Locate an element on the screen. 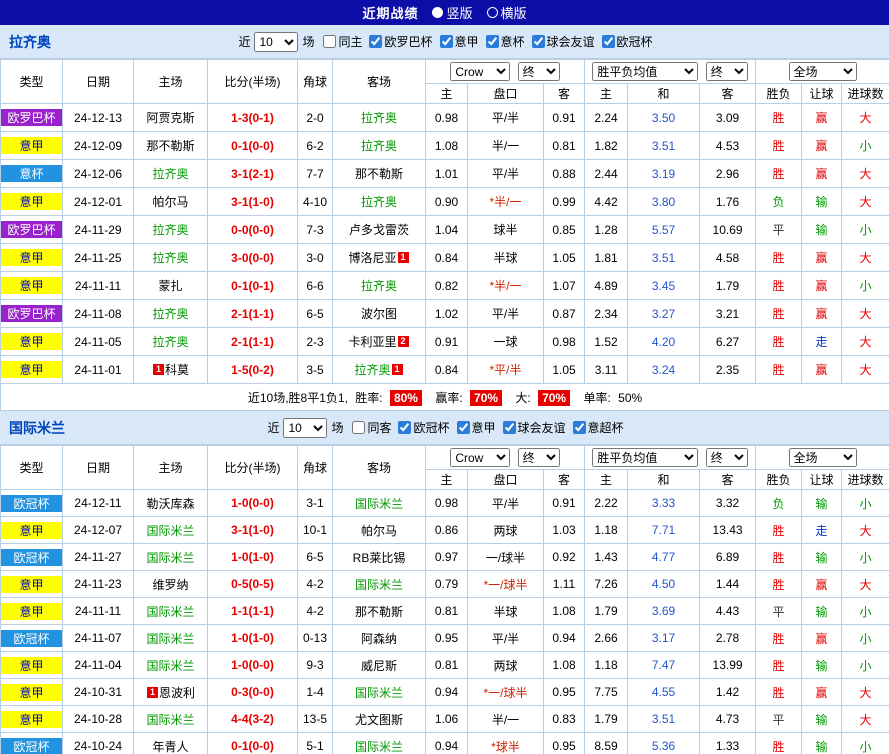 This screenshot has width=889, height=754. team-name-text: 尤文图斯 is located at coordinates (378, 719).